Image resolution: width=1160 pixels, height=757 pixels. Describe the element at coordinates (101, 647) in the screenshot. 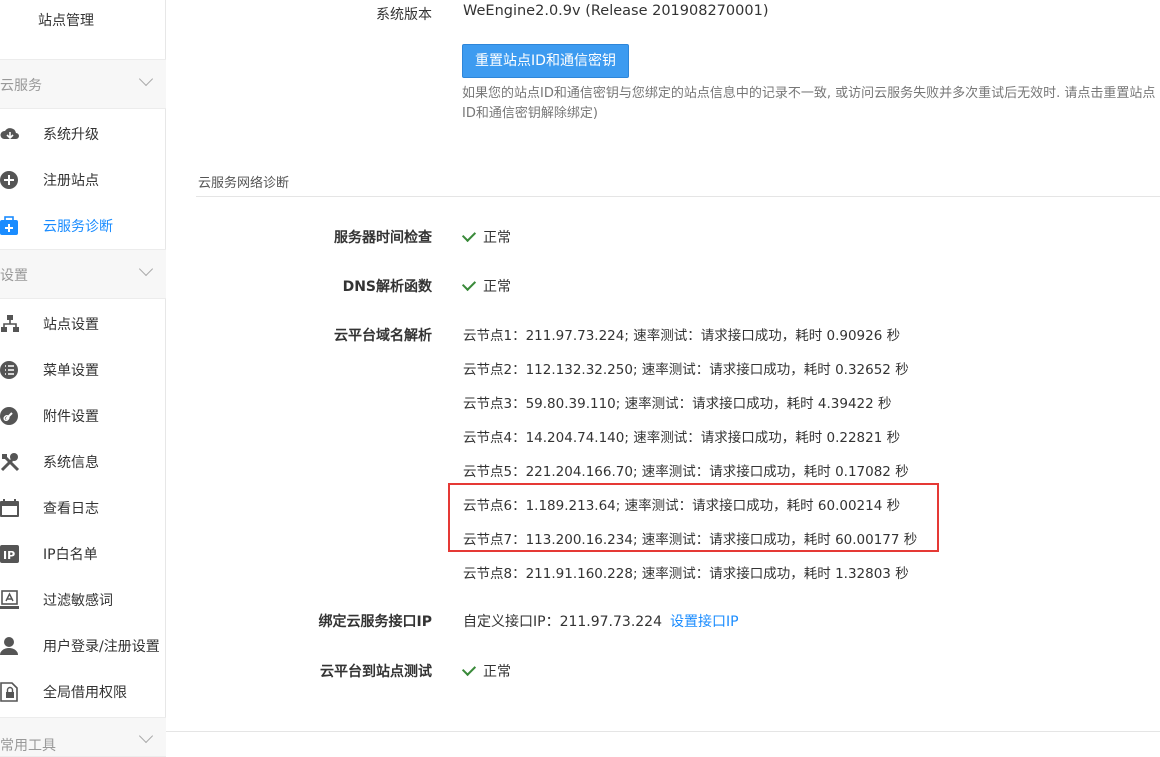

I see `sidebar-item-label: 用户登录/注册设置` at that location.